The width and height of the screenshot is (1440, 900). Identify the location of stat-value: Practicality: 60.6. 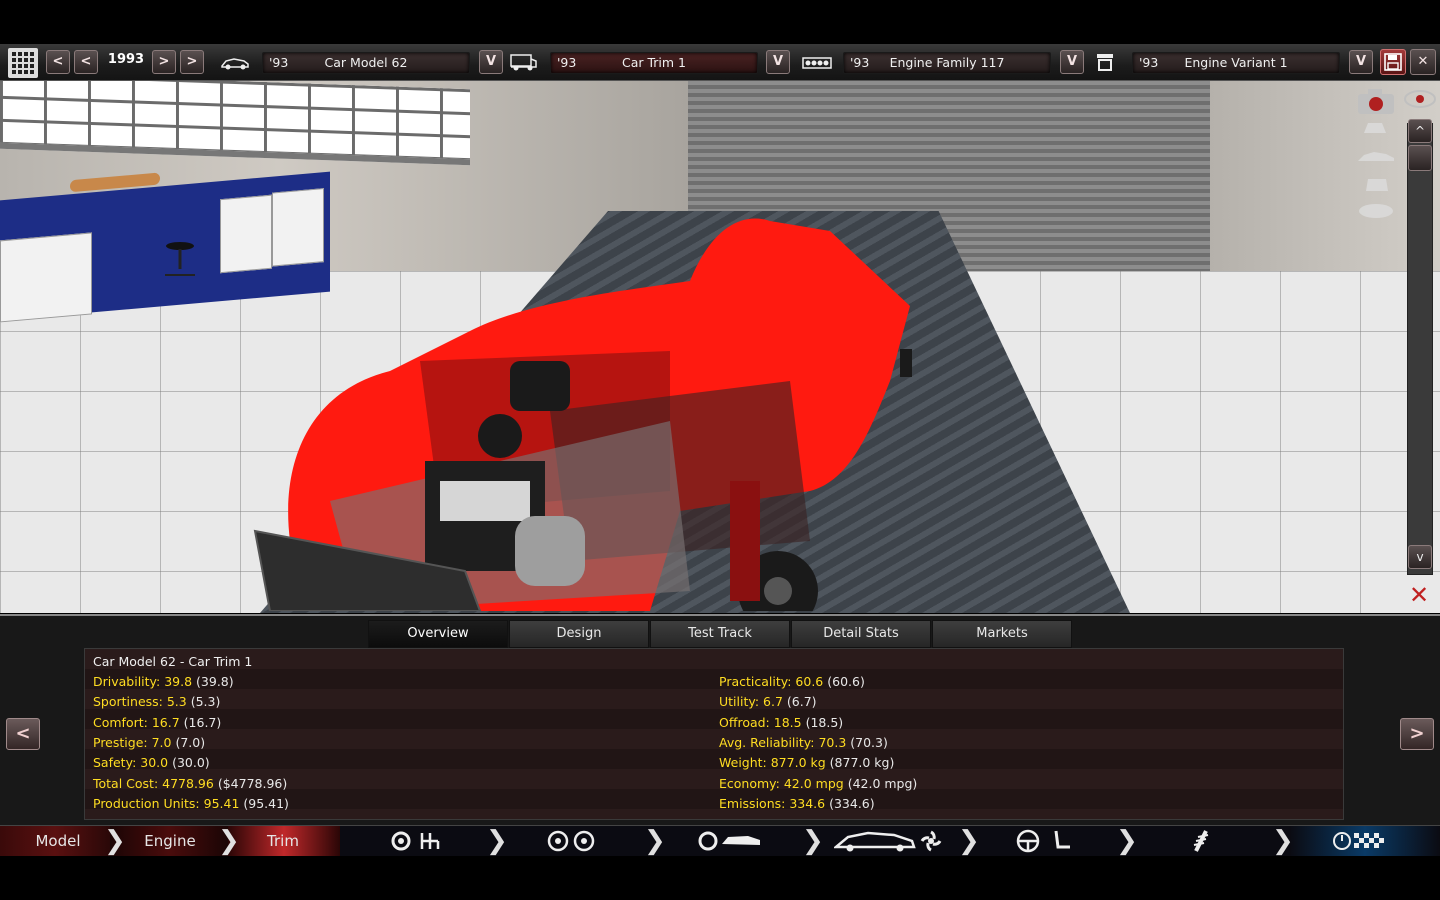
(771, 681).